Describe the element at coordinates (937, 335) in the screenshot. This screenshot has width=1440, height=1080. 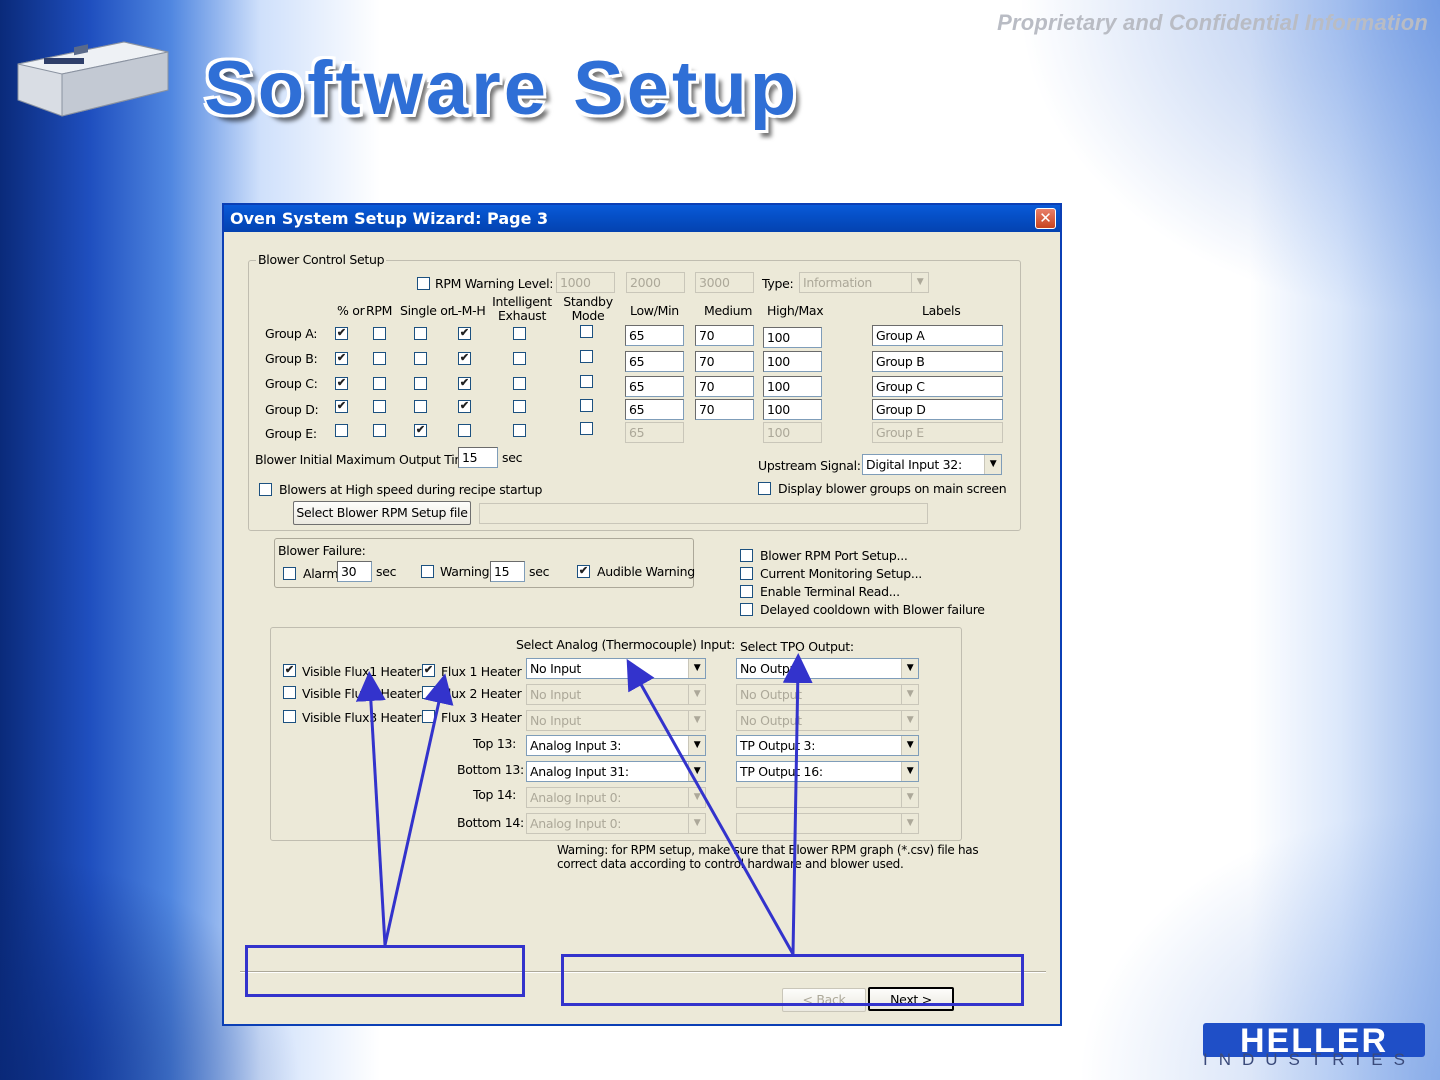
I see `group-name-field: Group A` at that location.